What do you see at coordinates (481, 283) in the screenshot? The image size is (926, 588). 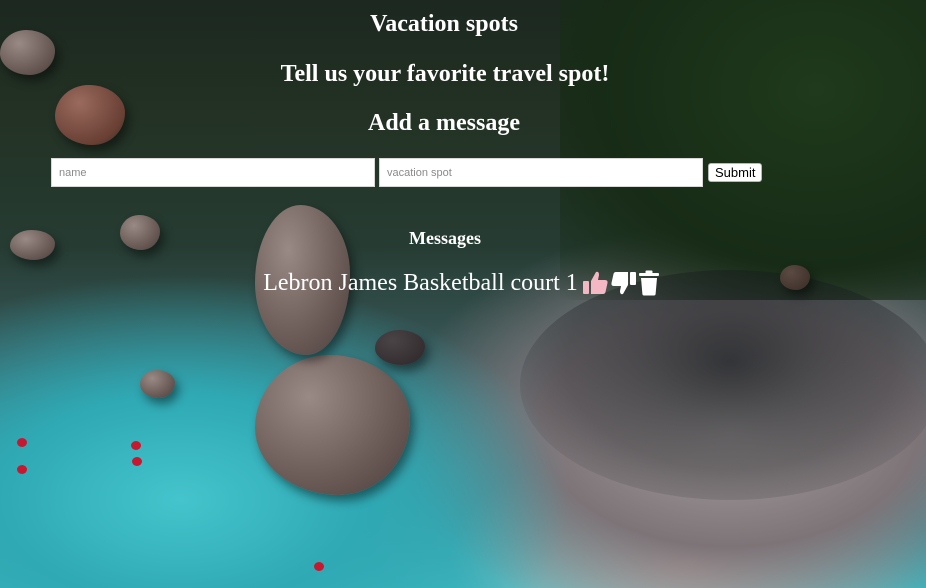 I see `message-spot: Basketball court` at bounding box center [481, 283].